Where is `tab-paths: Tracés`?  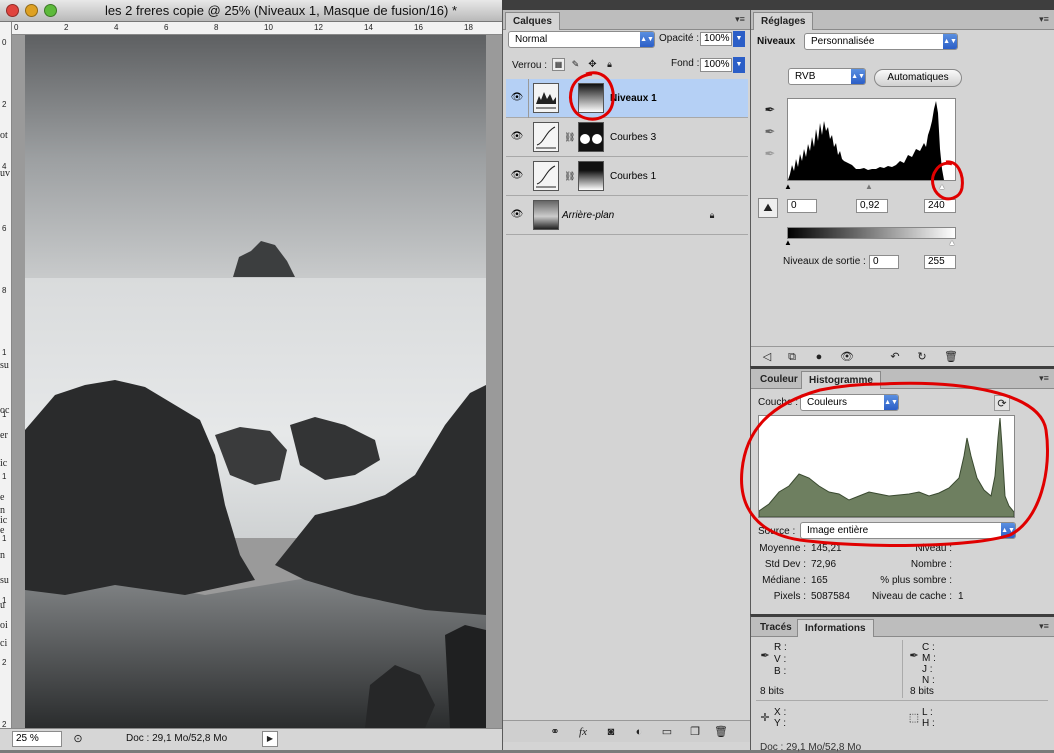
tab-paths: Tracés is located at coordinates (776, 628).